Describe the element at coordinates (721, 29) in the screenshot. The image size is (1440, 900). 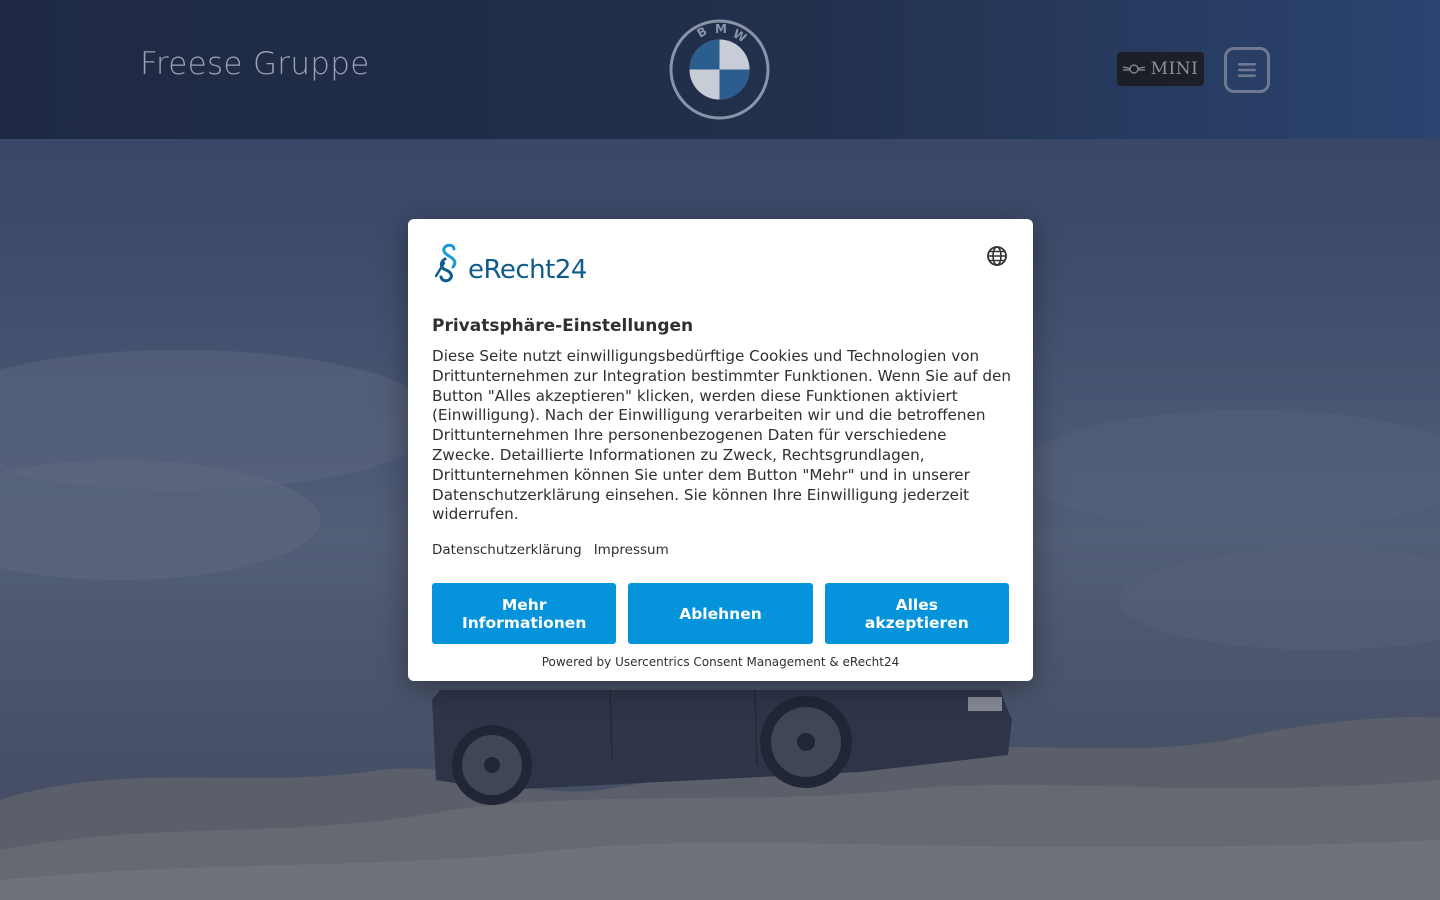
I see `bmw-letter-m: M` at that location.